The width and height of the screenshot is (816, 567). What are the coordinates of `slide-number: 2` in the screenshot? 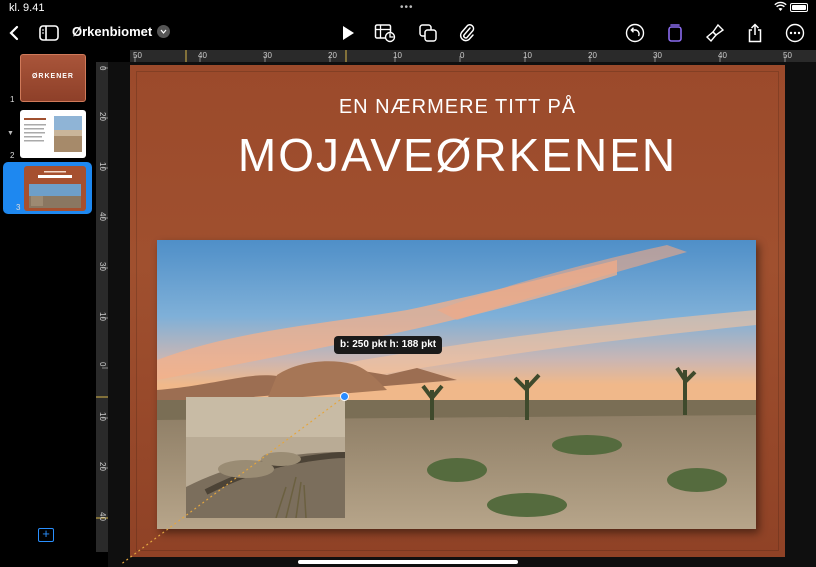 It's located at (12, 155).